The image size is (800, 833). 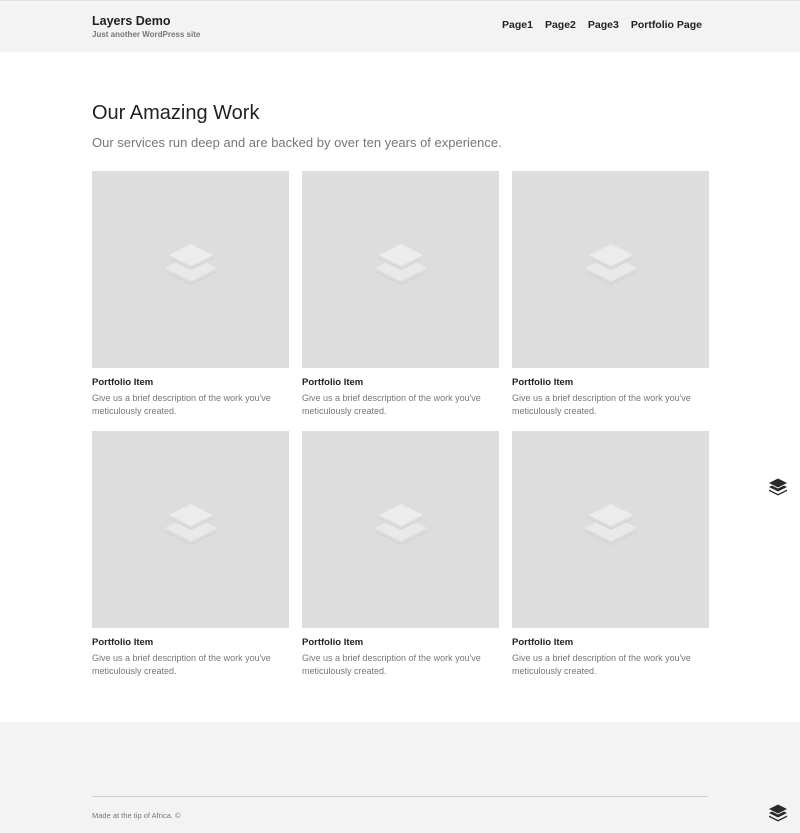 I want to click on footer-divider, so click(x=400, y=796).